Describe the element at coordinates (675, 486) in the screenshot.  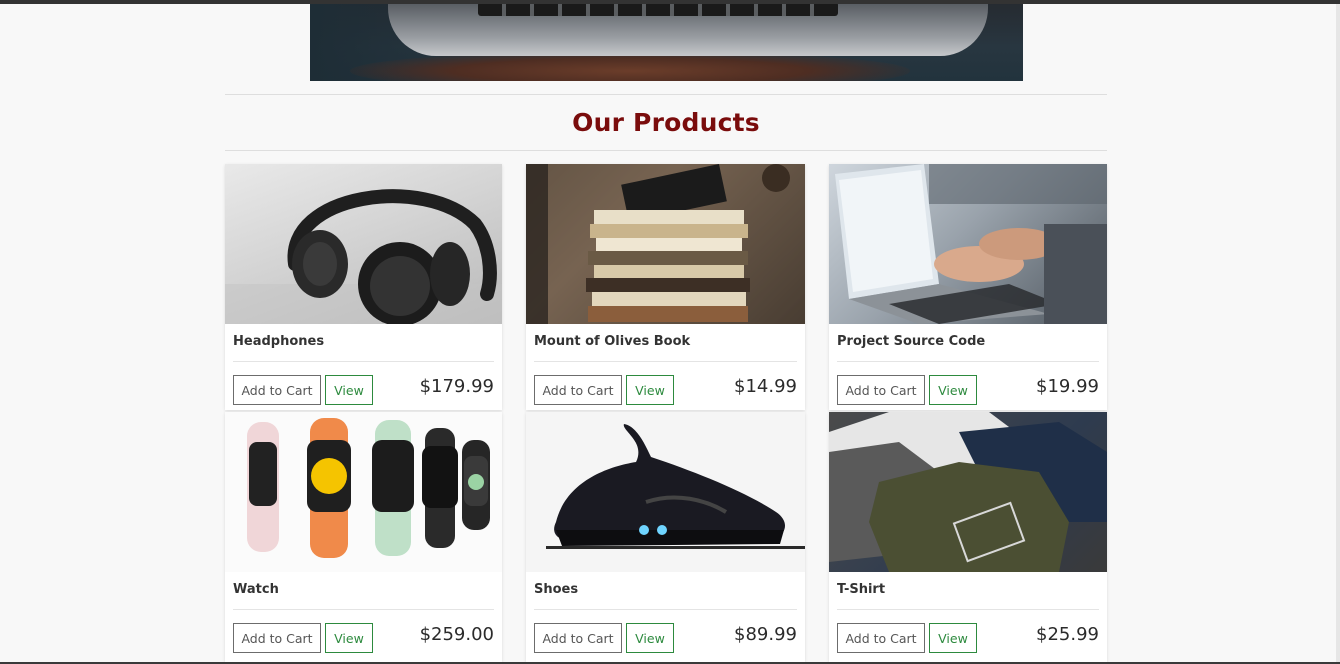
I see `shoe-illustration` at that location.